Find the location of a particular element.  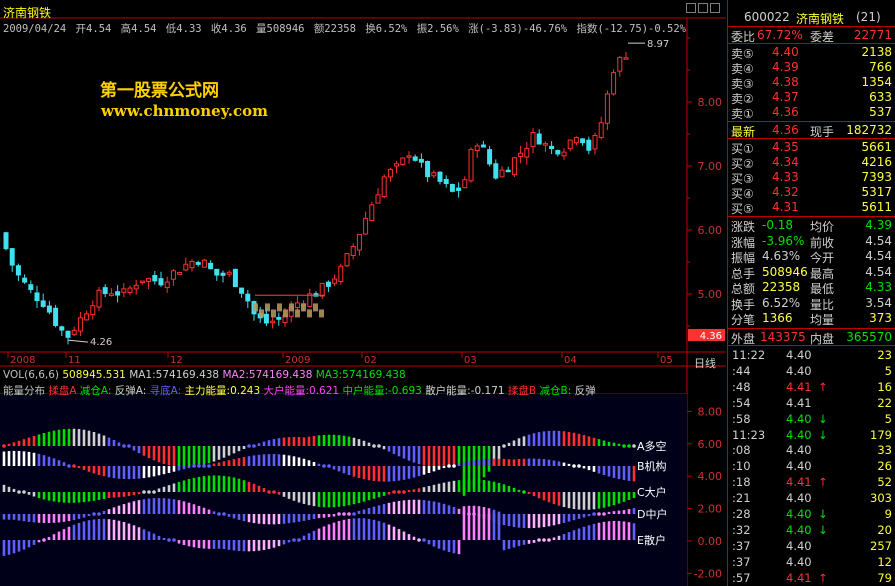

price-axis-label: 5.00 is located at coordinates (710, 294).